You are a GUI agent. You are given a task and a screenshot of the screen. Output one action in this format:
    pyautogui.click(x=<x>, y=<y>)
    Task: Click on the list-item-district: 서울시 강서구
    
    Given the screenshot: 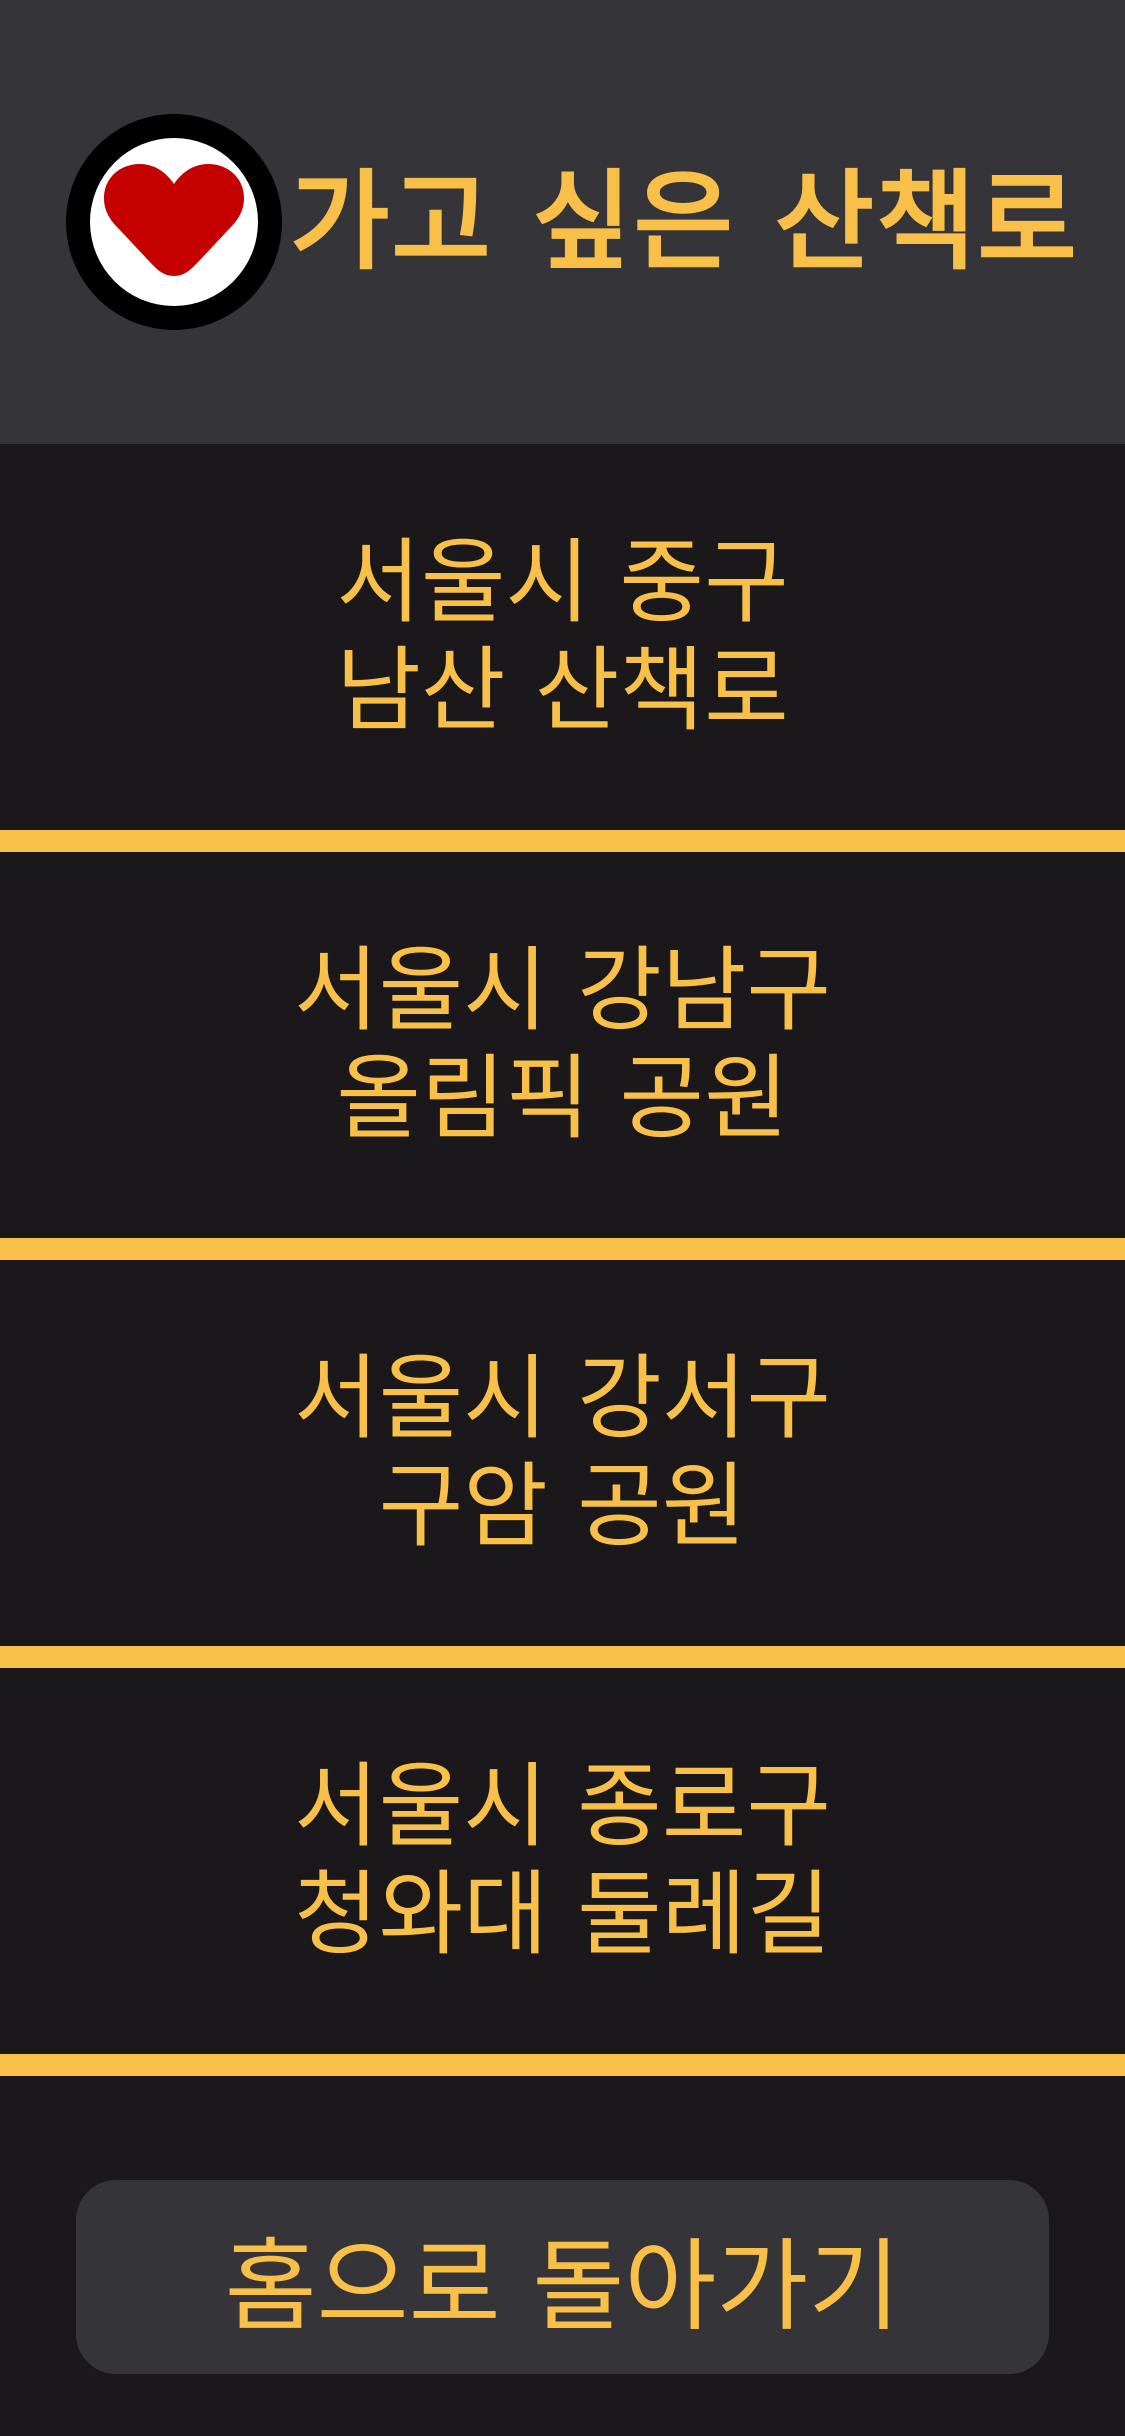 What is the action you would take?
    pyautogui.click(x=562, y=1398)
    